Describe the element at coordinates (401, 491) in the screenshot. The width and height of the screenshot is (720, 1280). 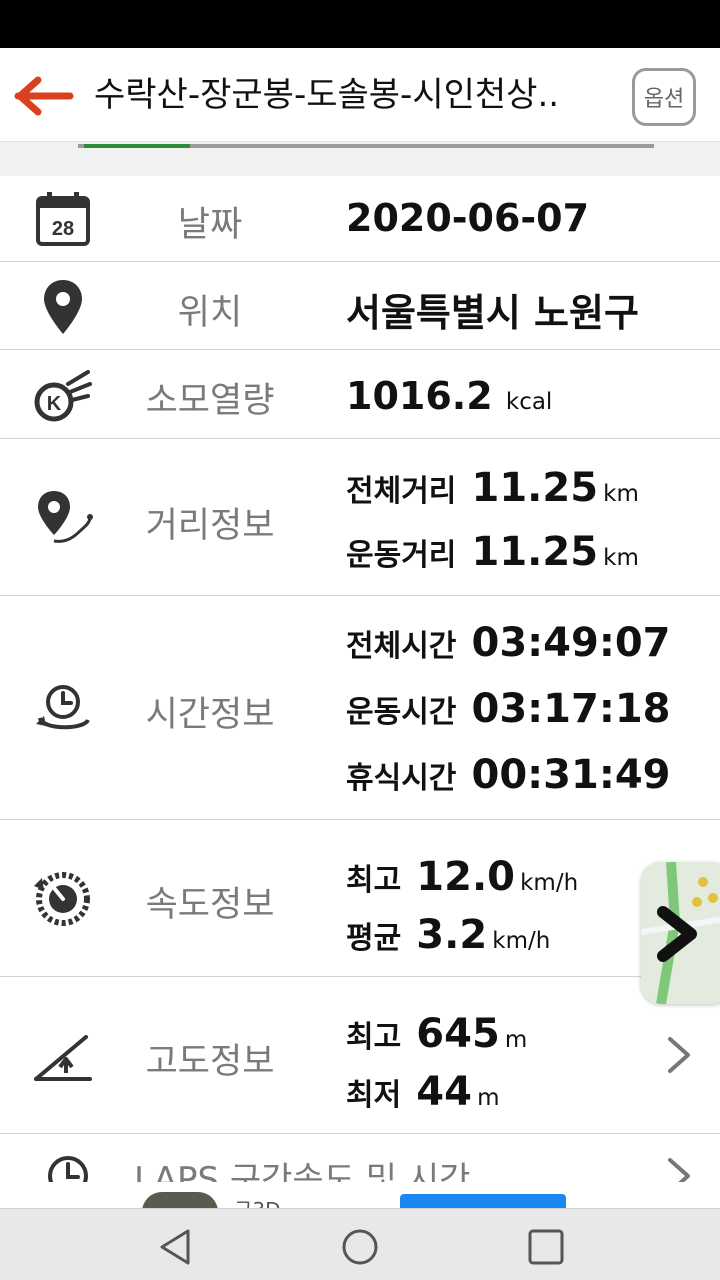
I see `distance-total-label: 전체거리` at that location.